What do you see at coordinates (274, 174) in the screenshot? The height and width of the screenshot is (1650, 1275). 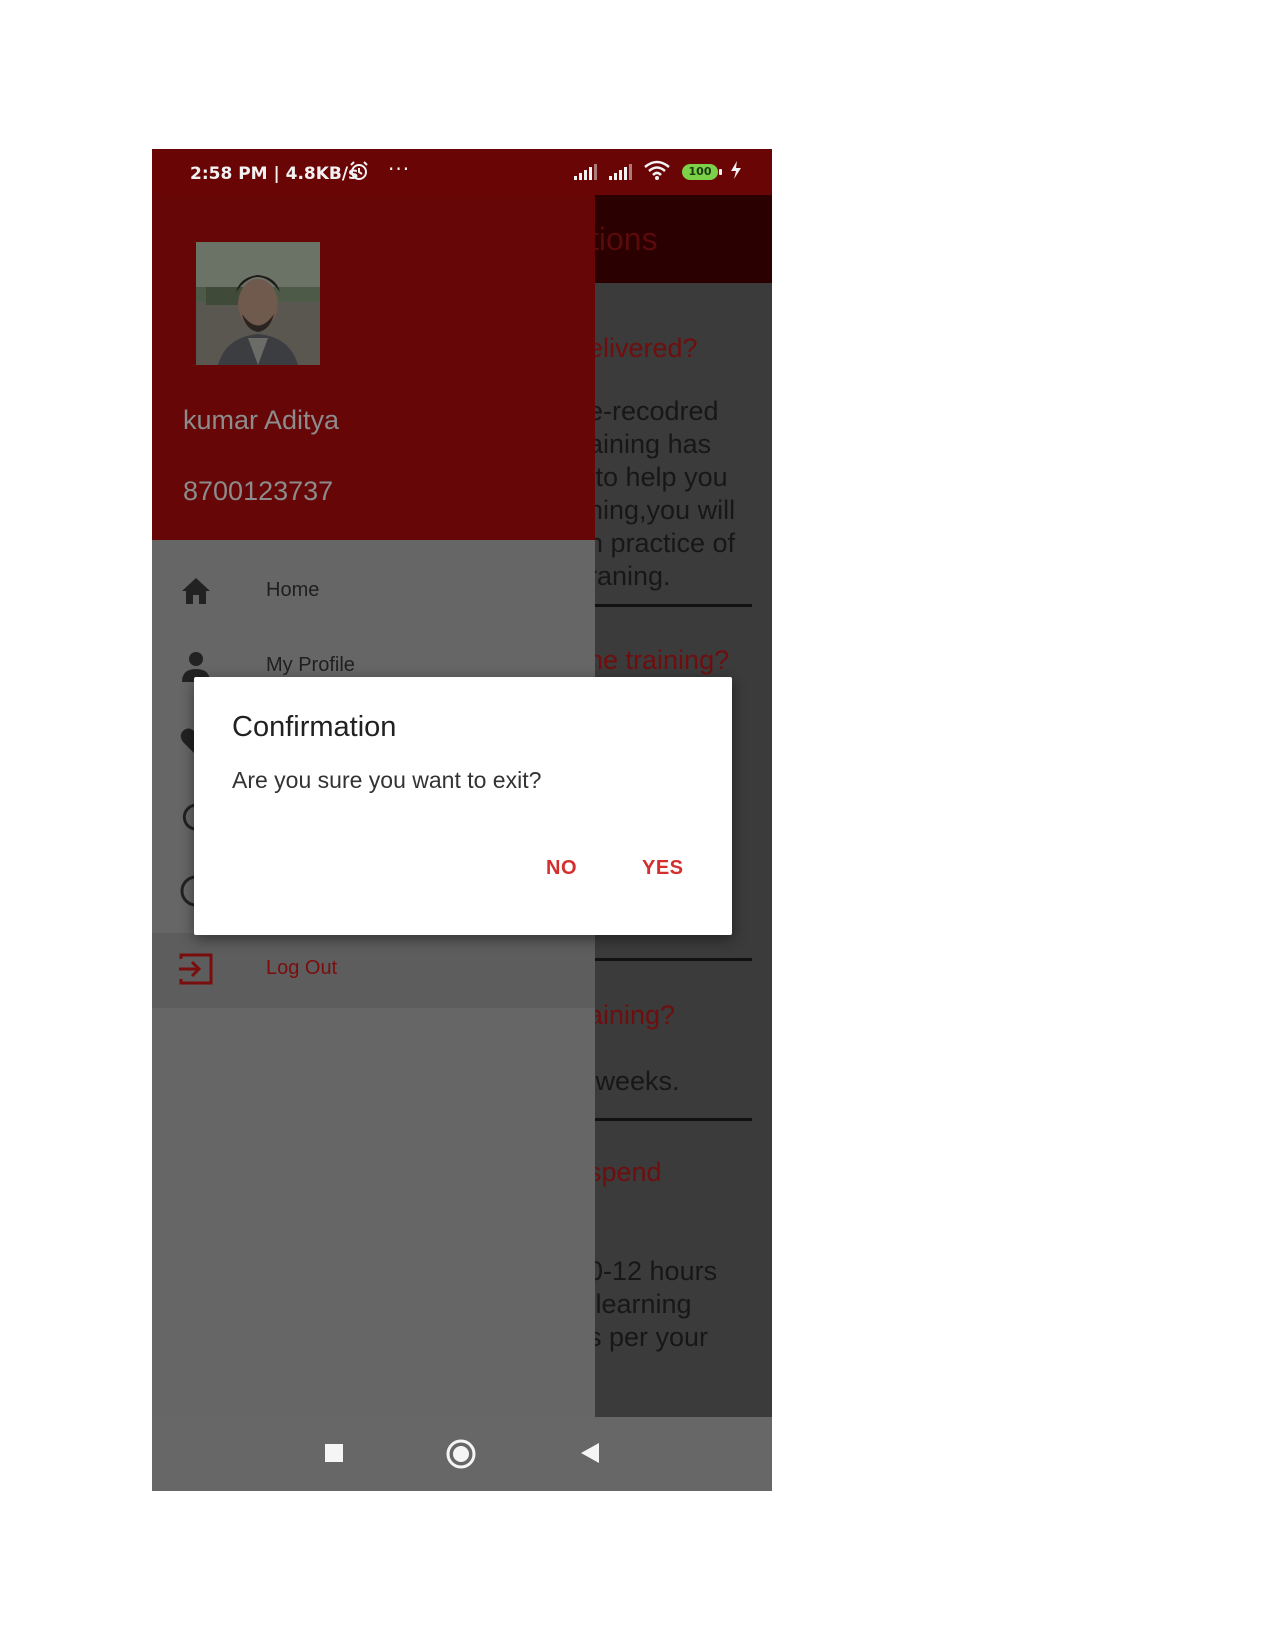 I see `status-time: 2:58 PM | 4.8KB/s` at bounding box center [274, 174].